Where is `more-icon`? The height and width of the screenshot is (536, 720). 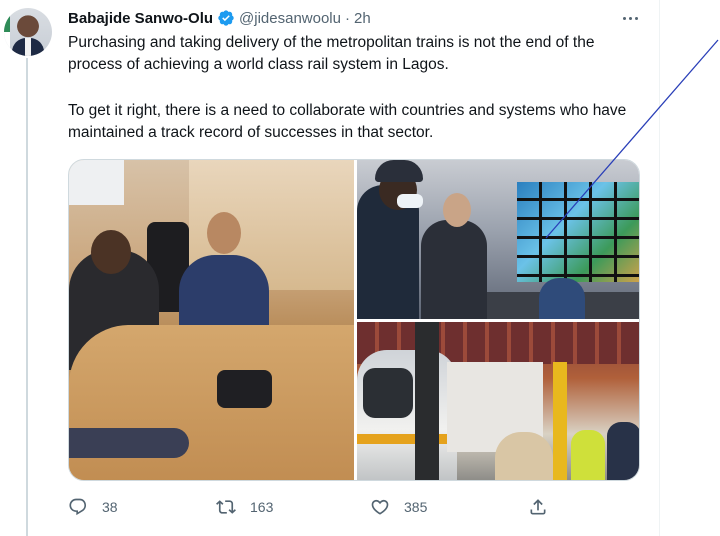
more-icon is located at coordinates (630, 18).